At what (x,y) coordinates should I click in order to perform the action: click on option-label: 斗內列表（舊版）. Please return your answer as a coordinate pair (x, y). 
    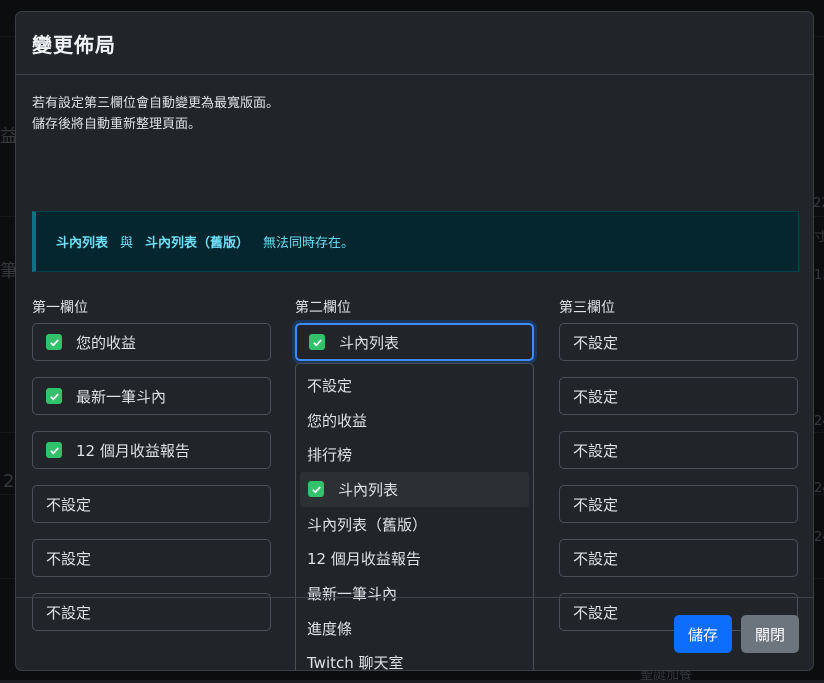
    Looking at the image, I should click on (367, 524).